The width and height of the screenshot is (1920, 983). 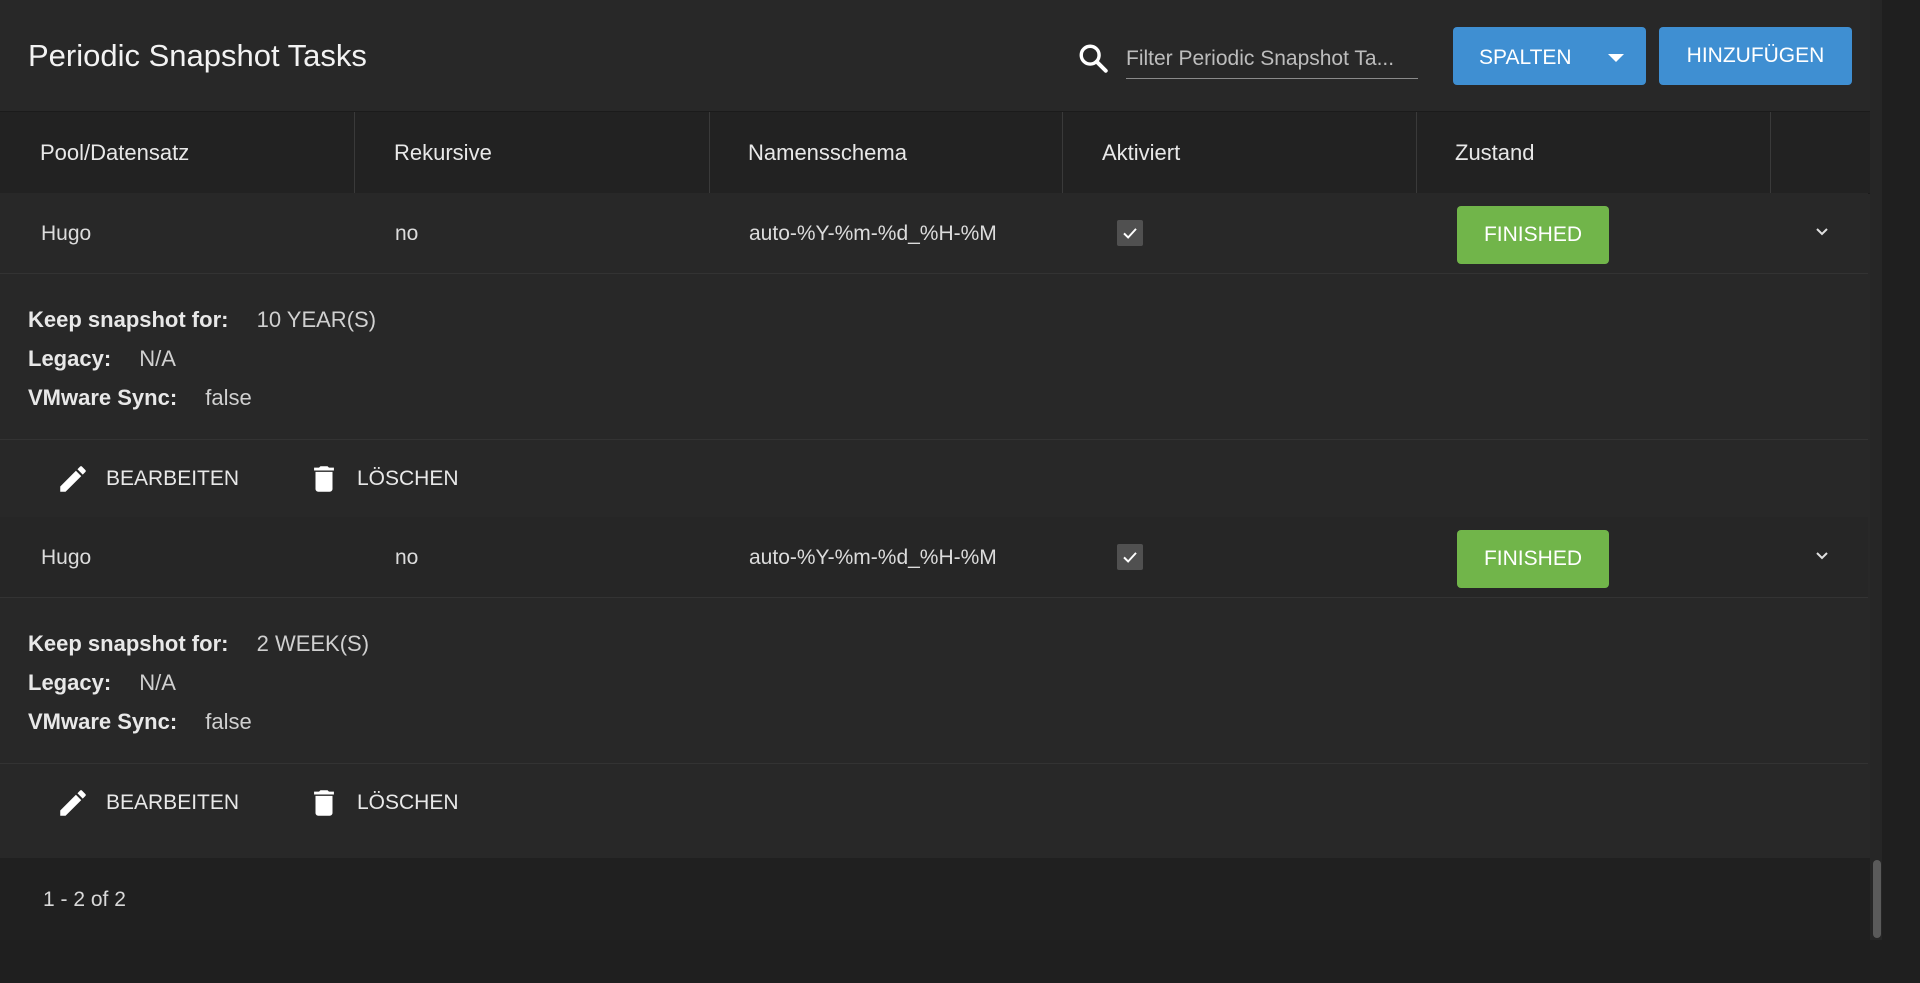 What do you see at coordinates (1876, 470) in the screenshot?
I see `scrollbar-track` at bounding box center [1876, 470].